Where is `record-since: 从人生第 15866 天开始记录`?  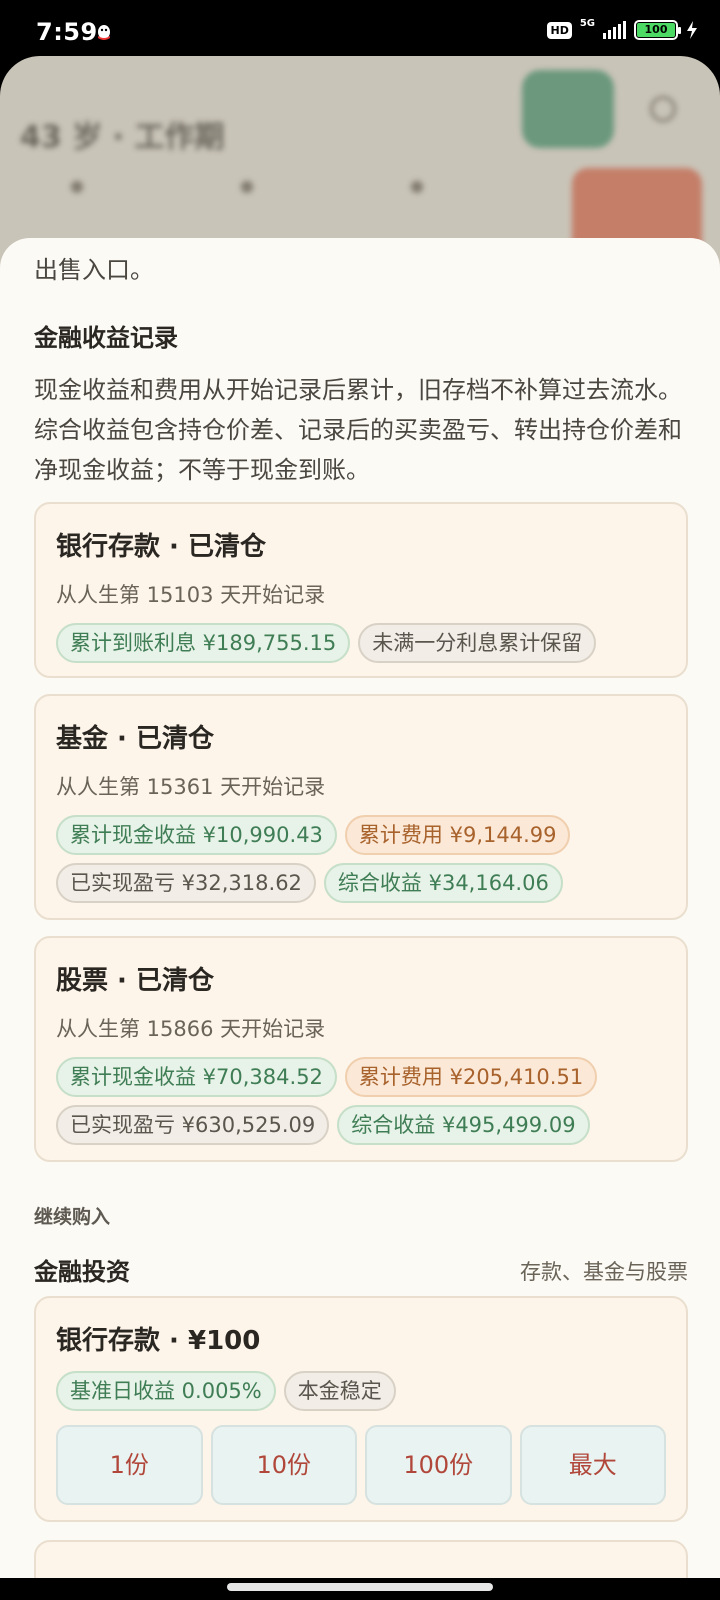 record-since: 从人生第 15866 天开始记录 is located at coordinates (191, 1029).